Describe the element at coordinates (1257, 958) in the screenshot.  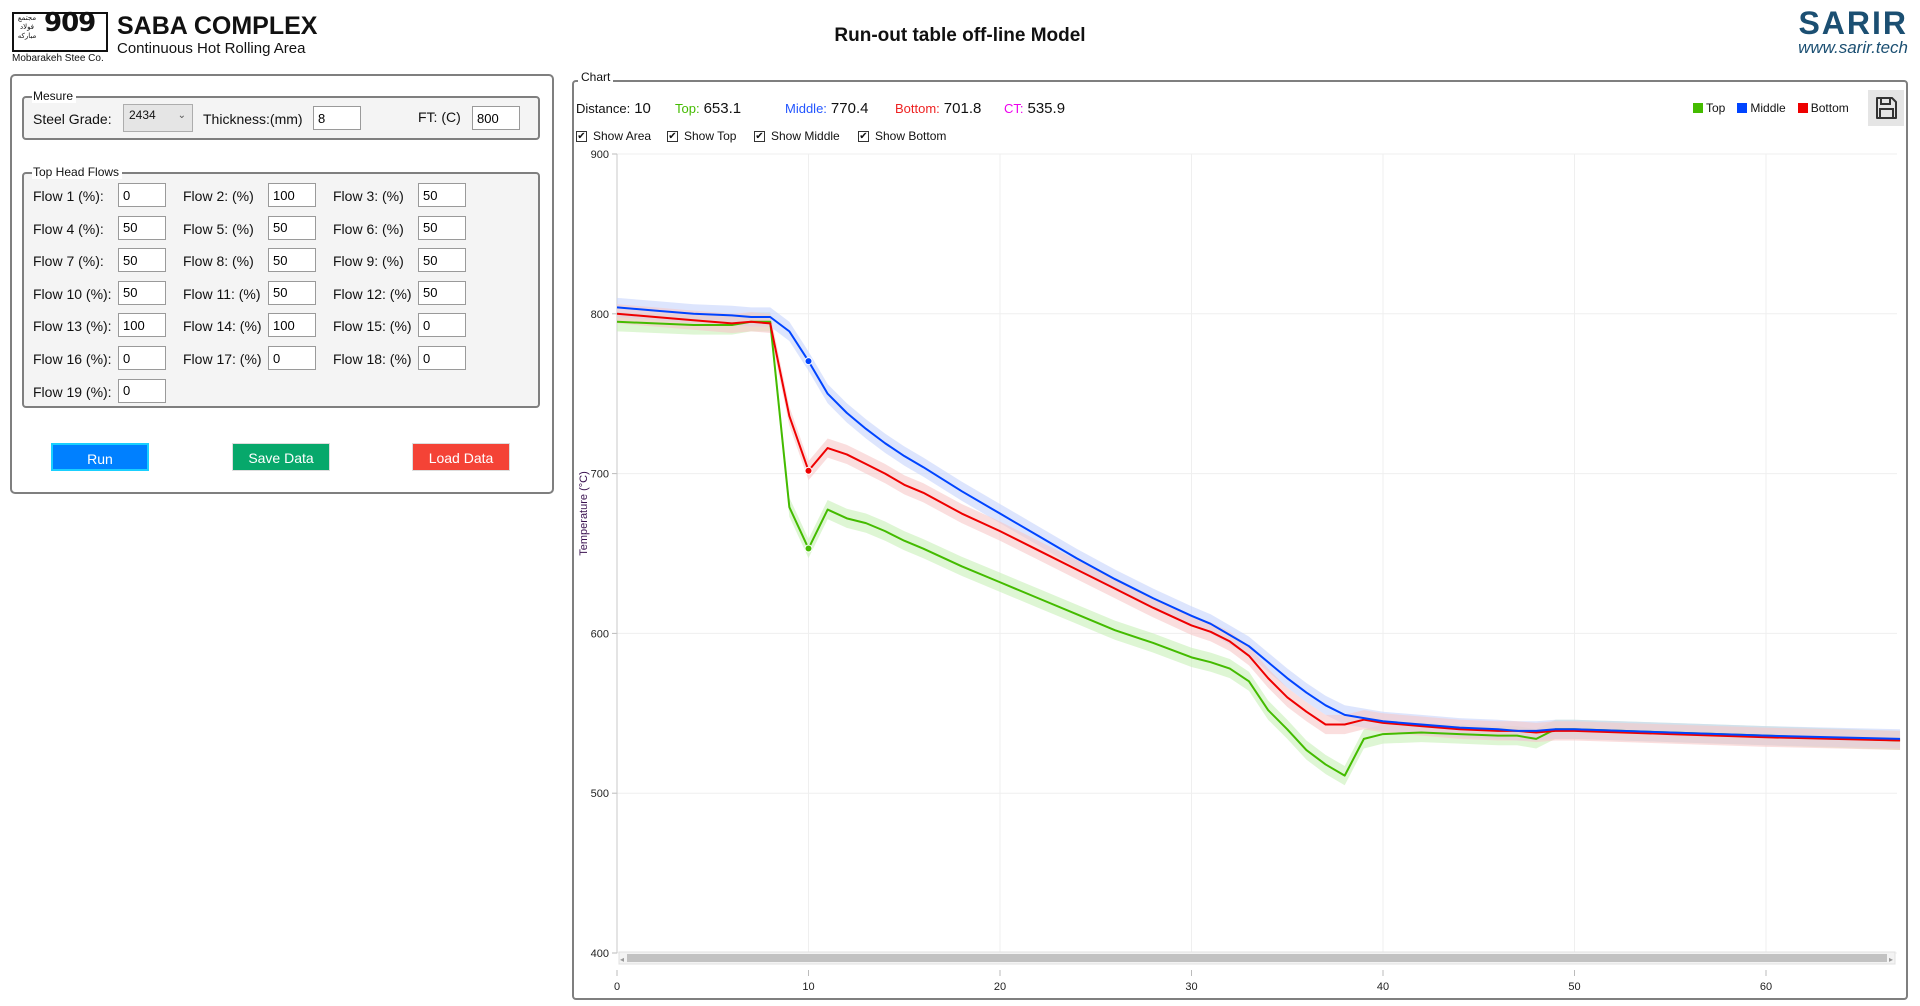
I see `scrollbar-thumb` at that location.